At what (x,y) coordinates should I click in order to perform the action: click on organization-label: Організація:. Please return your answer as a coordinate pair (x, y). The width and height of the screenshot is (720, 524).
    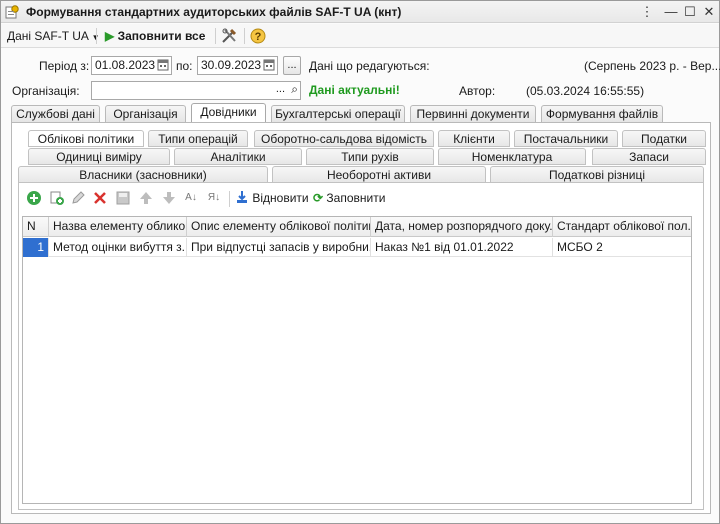
    Looking at the image, I should click on (46, 91).